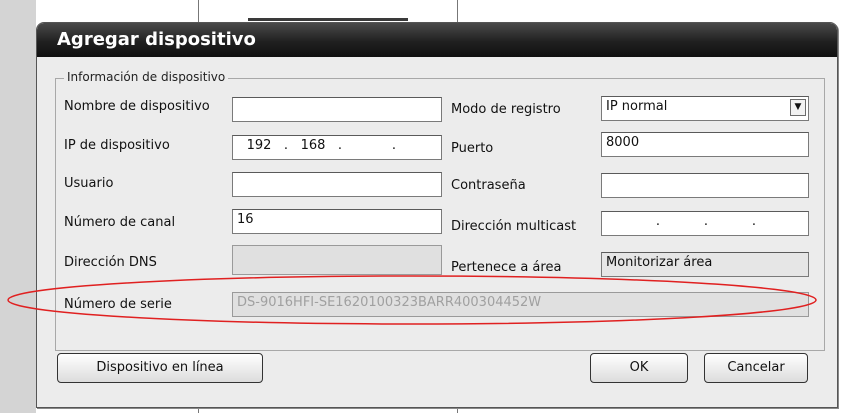 This screenshot has width=843, height=413. Describe the element at coordinates (520, 304) in the screenshot. I see `serial-input: DS-9016HFI-SE1620100323BARR400304452W` at that location.